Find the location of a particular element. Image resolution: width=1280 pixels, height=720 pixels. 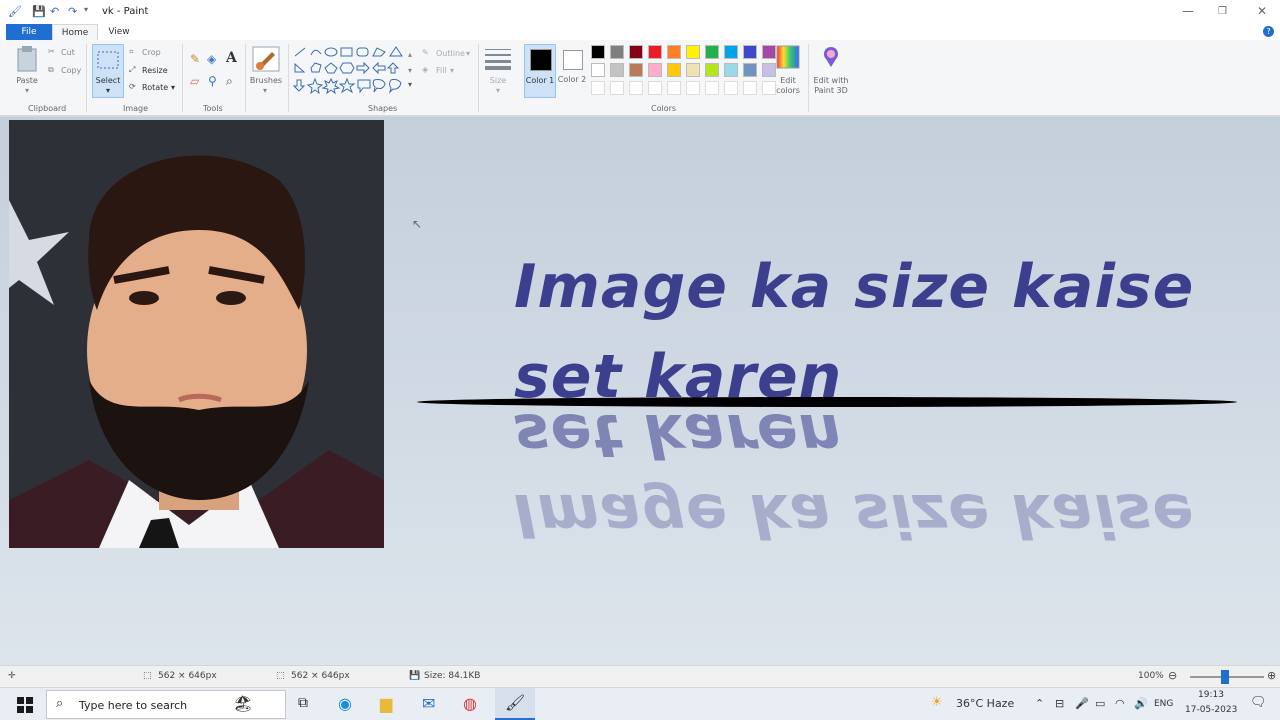

undo-icon: ↶ is located at coordinates (54, 11).